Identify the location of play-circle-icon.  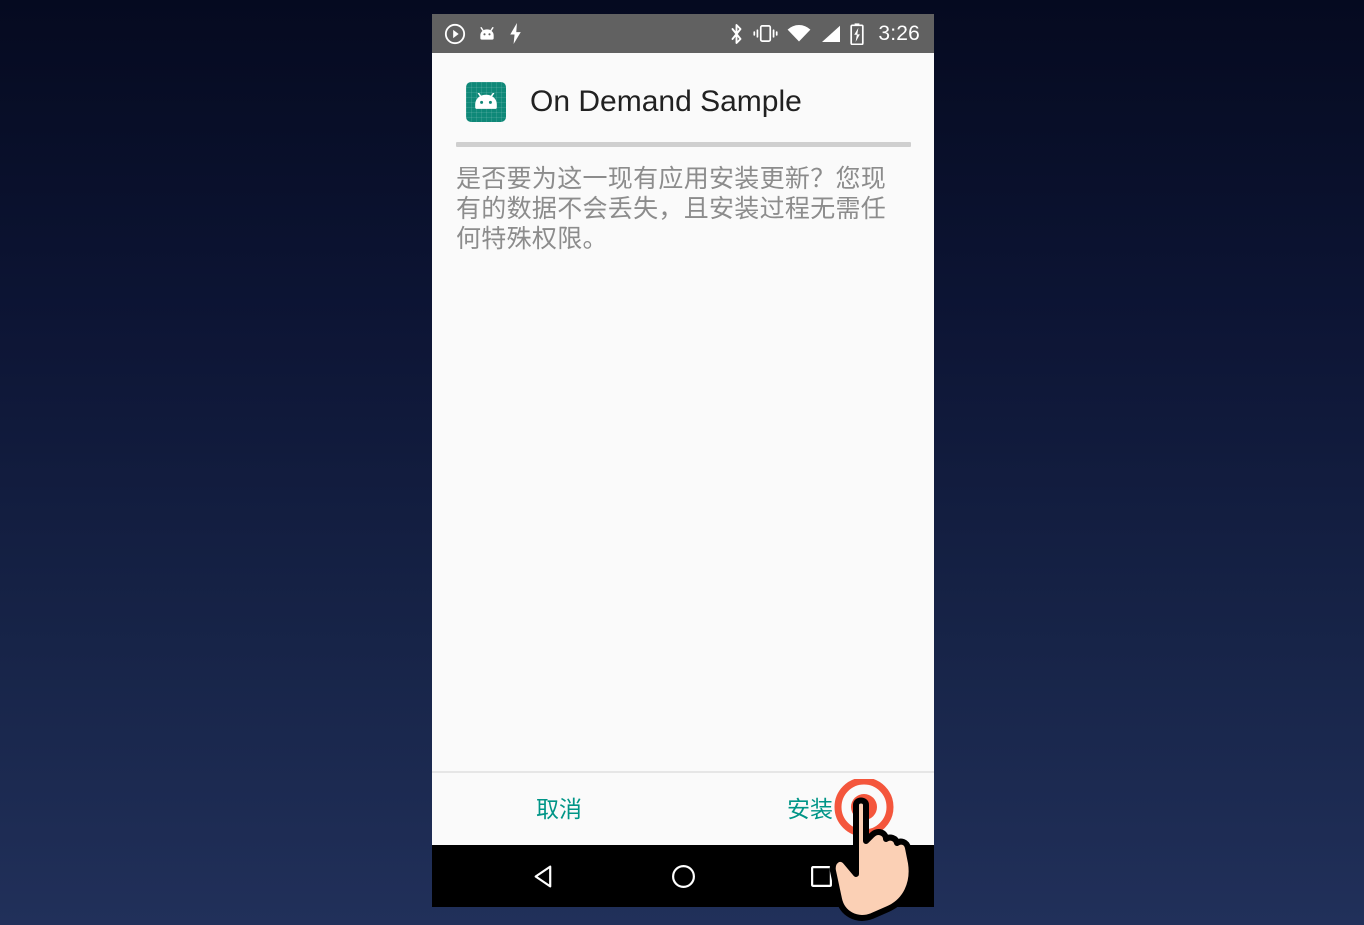
(455, 33).